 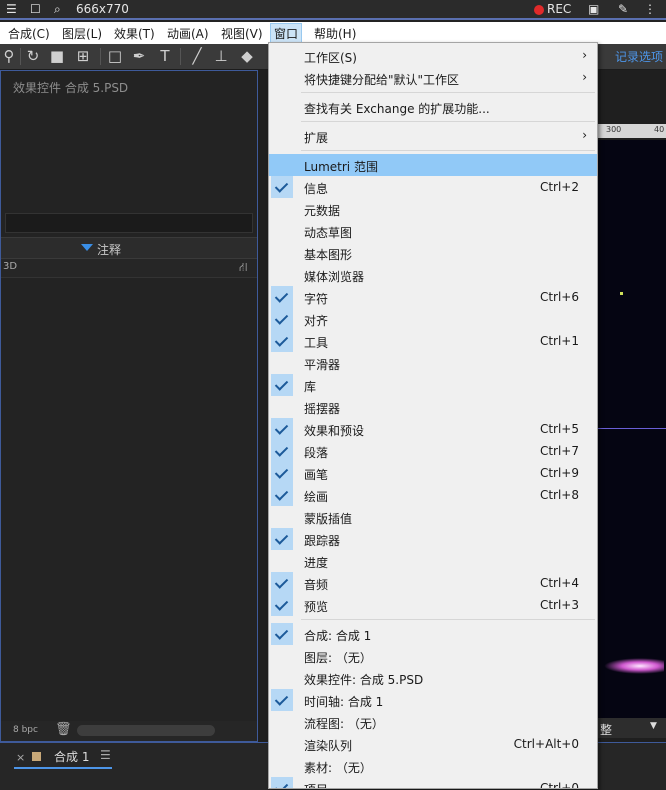 What do you see at coordinates (247, 56) in the screenshot?
I see `eraser-icon: ◆` at bounding box center [247, 56].